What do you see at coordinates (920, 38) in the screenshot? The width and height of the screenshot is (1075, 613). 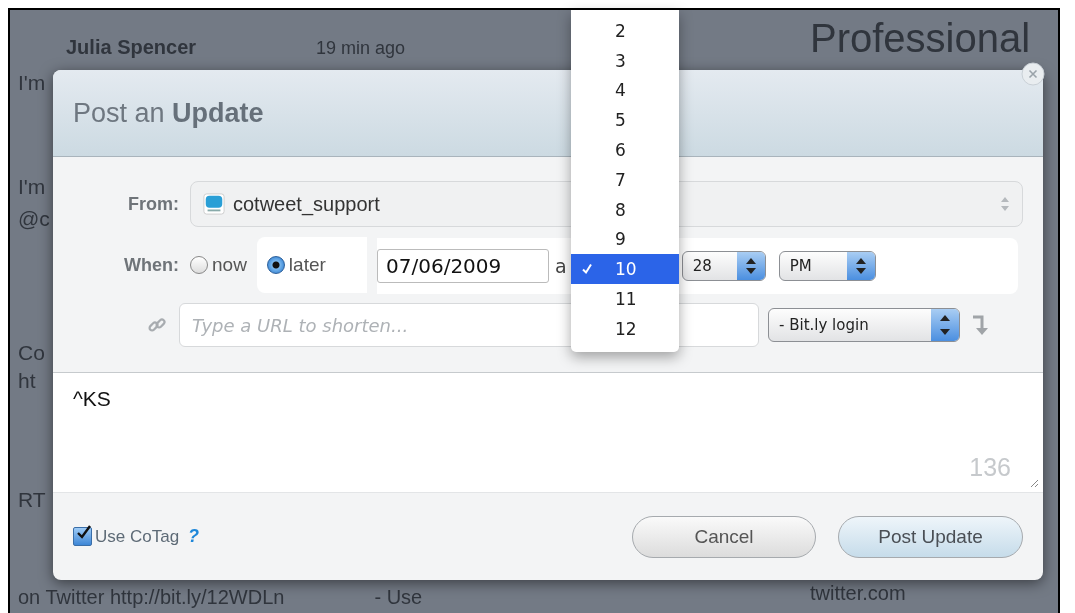 I see `panel-heading: Professional` at bounding box center [920, 38].